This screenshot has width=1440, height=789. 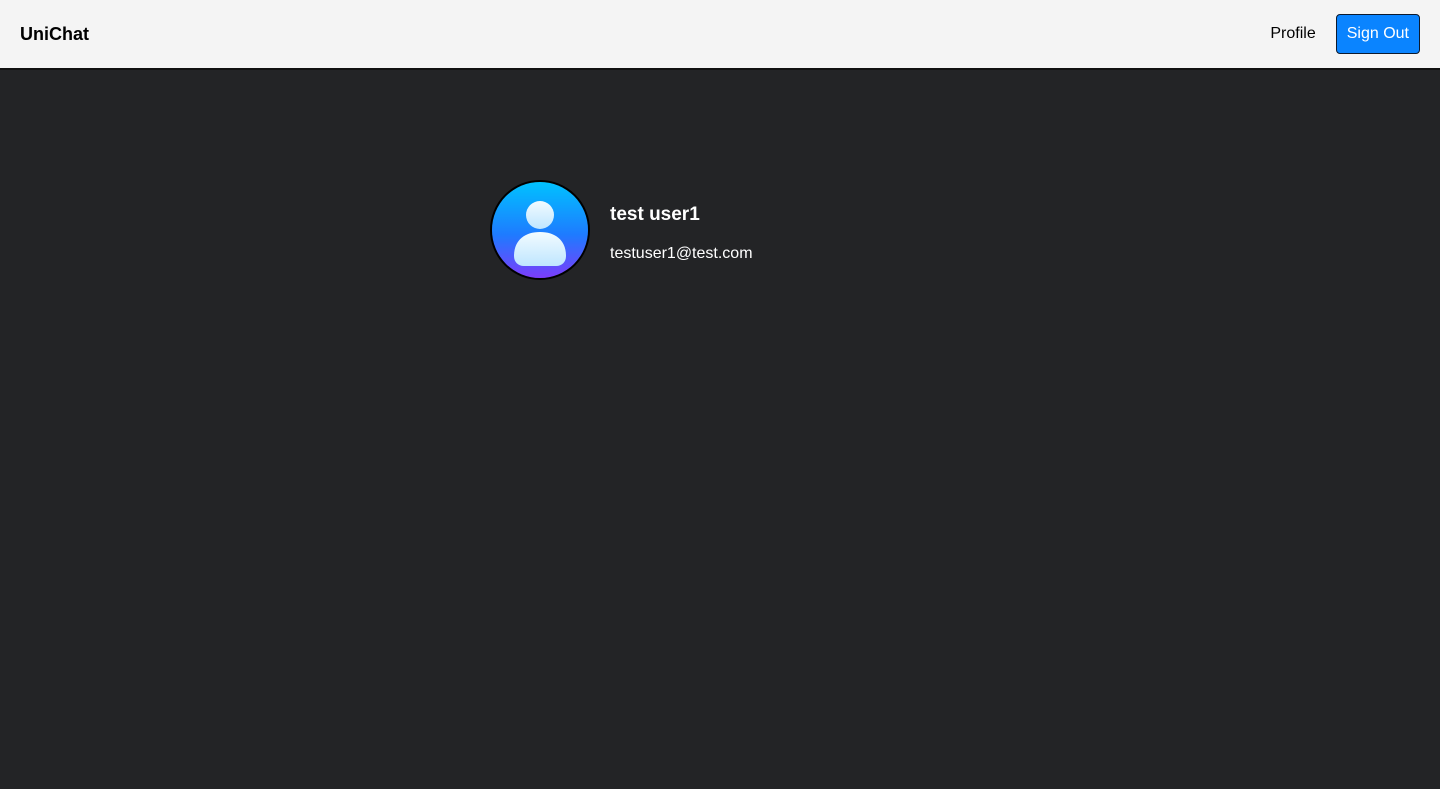 I want to click on avatar-graphic, so click(x=540, y=230).